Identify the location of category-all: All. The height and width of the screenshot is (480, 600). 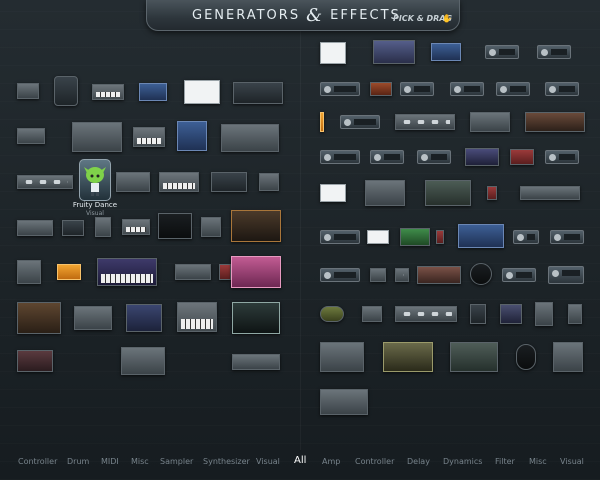
(300, 461).